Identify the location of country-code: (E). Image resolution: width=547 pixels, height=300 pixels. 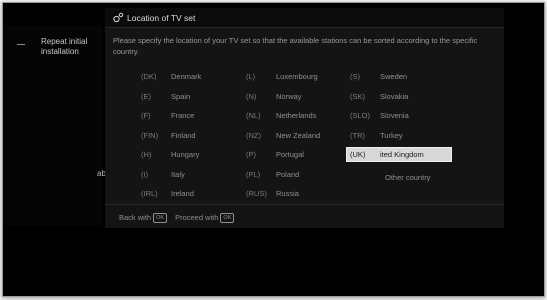
(146, 96).